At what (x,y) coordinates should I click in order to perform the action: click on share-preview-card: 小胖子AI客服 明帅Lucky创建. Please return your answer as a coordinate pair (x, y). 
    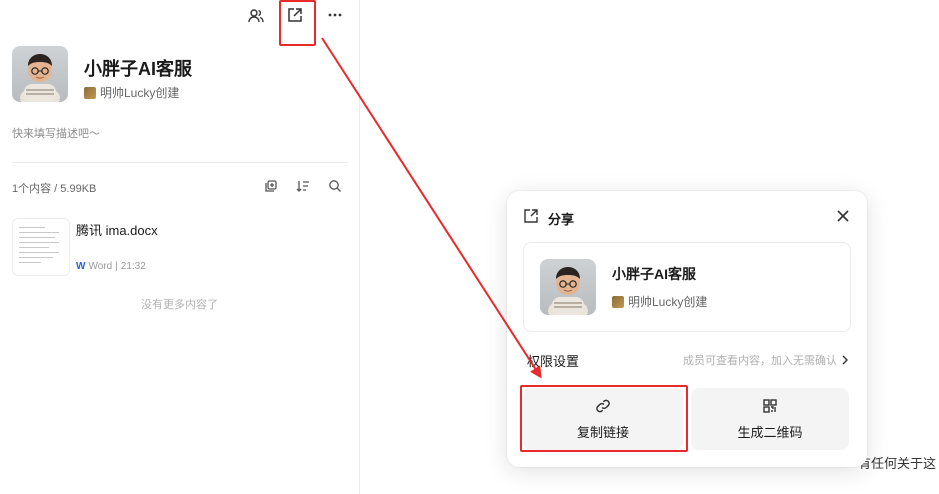
    Looking at the image, I should click on (687, 287).